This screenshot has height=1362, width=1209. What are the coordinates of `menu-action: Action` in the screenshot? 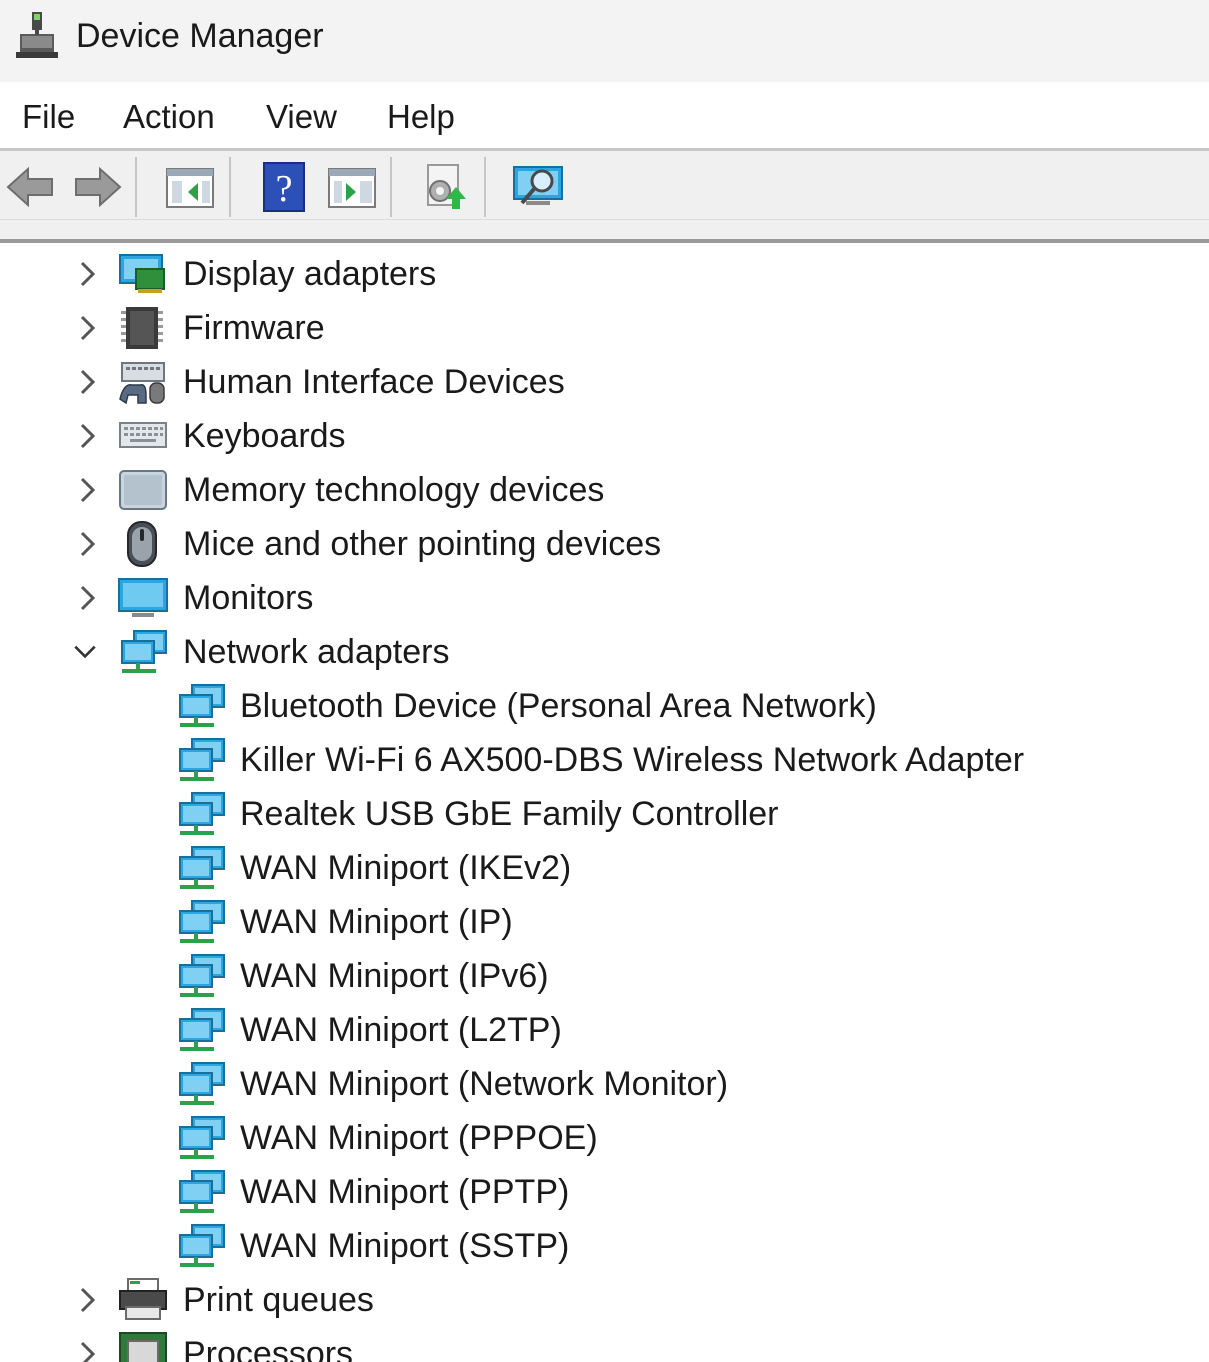 It's located at (169, 117).